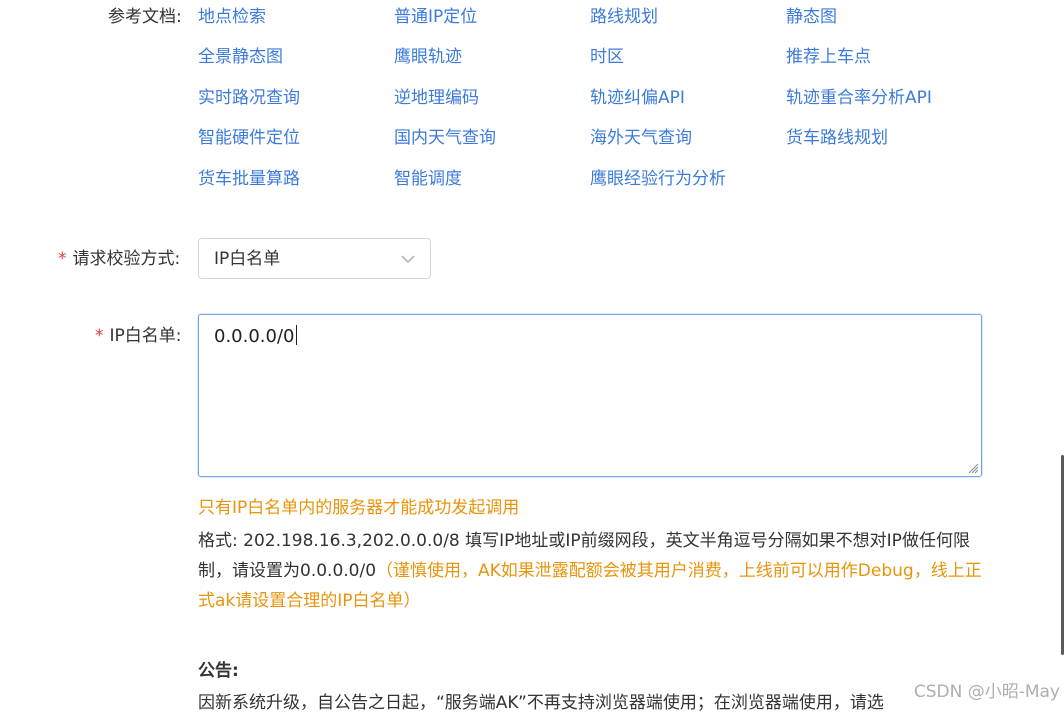 The height and width of the screenshot is (714, 1064). Describe the element at coordinates (218, 671) in the screenshot. I see `notice-title: 公告:` at that location.